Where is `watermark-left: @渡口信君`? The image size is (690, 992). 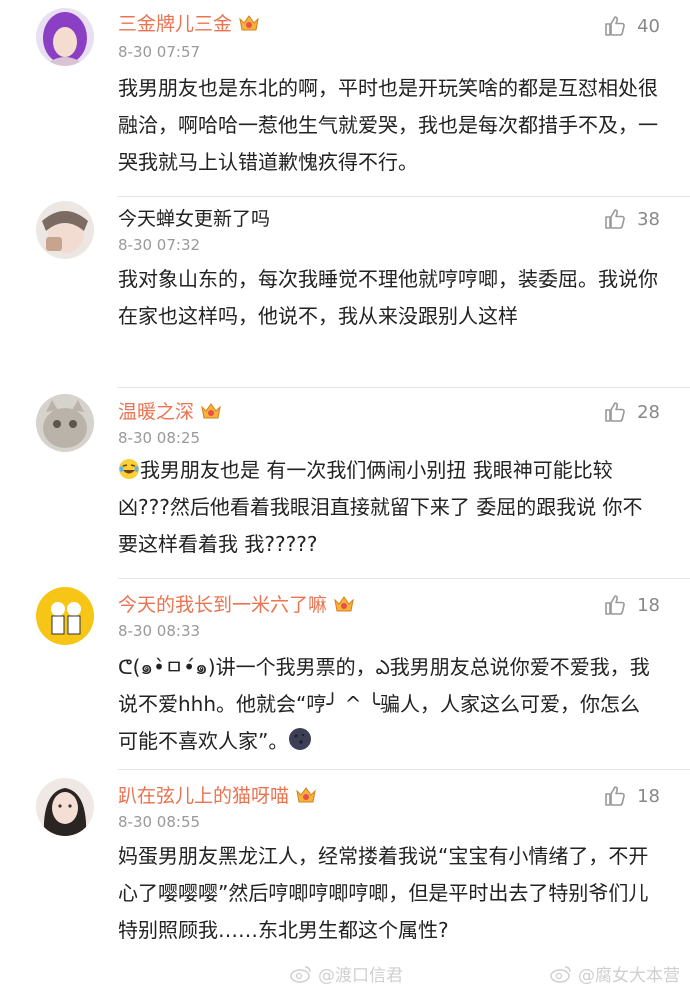
watermark-left: @渡口信君 is located at coordinates (346, 973).